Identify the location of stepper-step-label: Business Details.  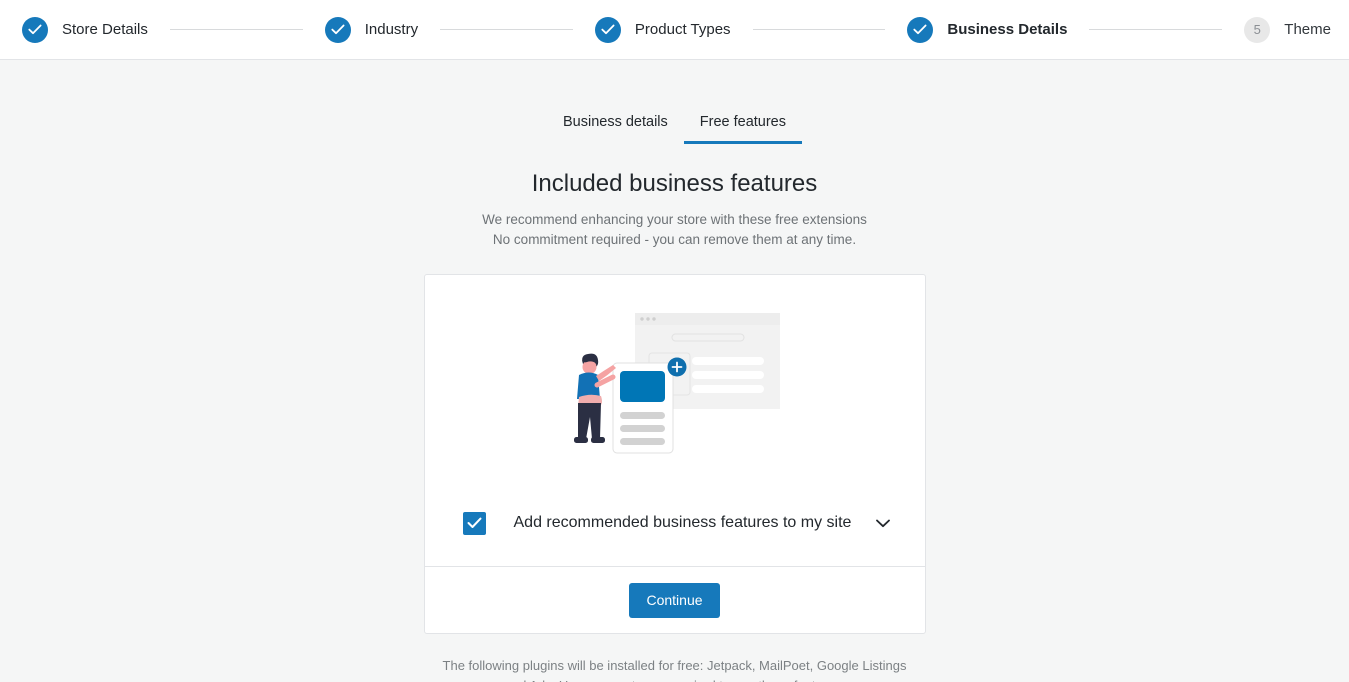
(1007, 29).